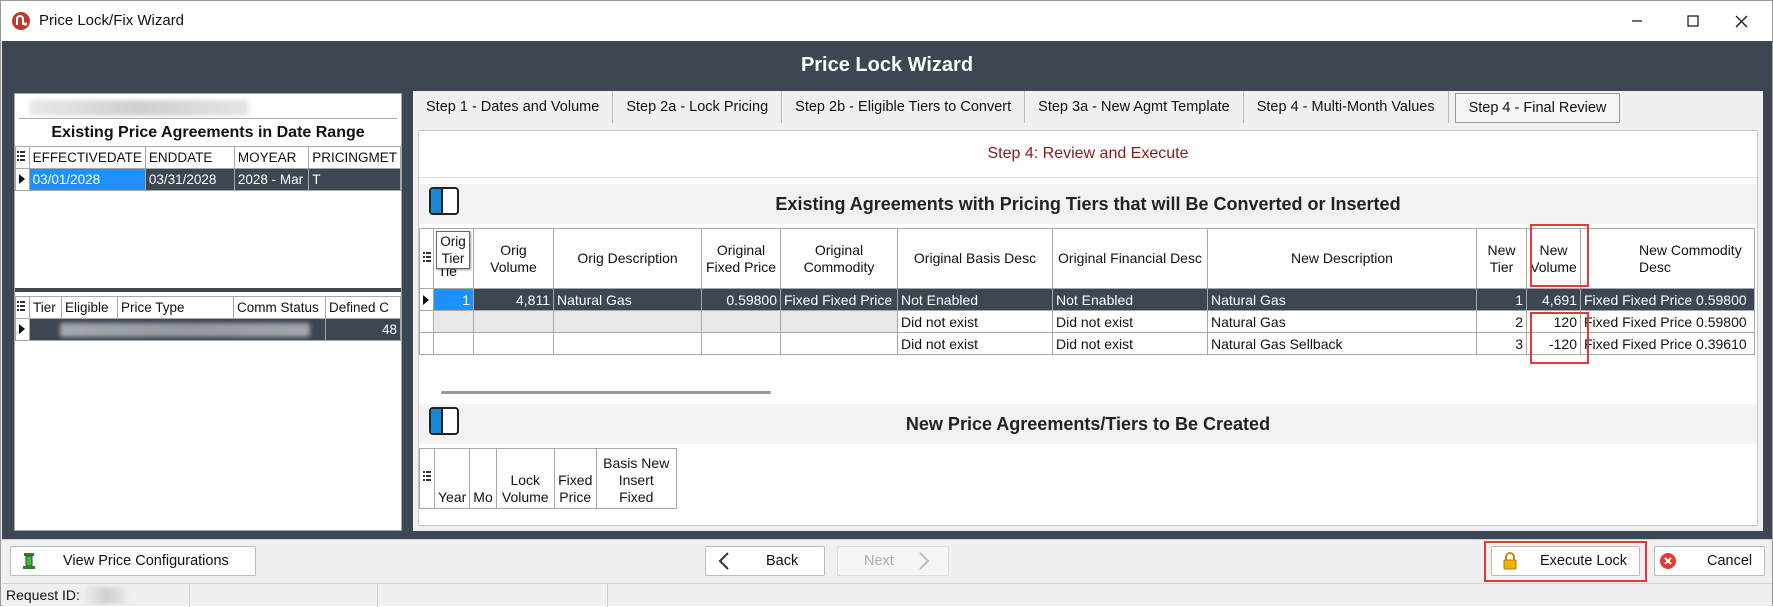 The height and width of the screenshot is (607, 1773). I want to click on cell-orig-tier: 1, so click(453, 299).